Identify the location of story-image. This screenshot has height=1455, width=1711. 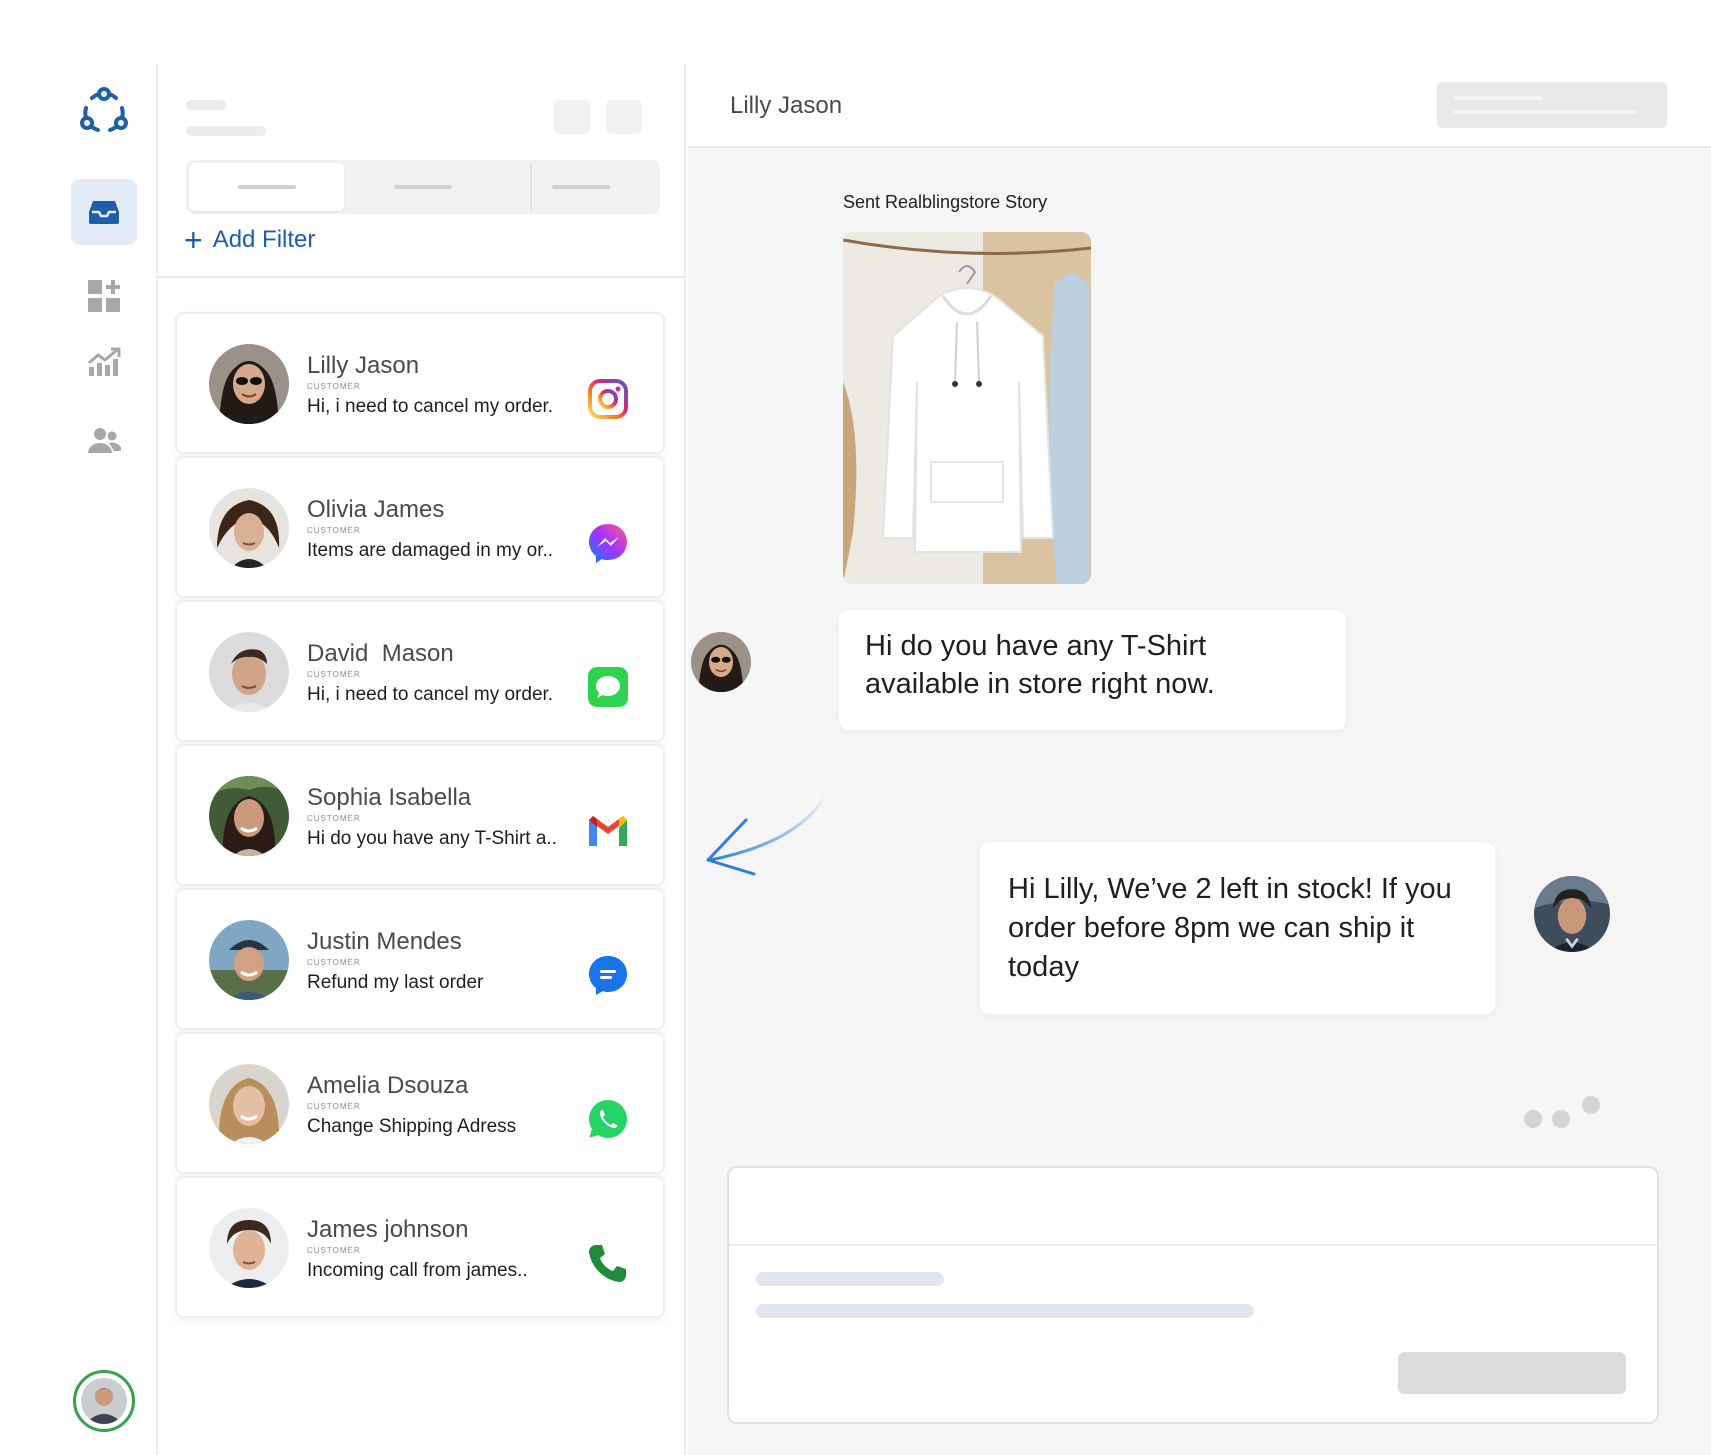
(967, 408).